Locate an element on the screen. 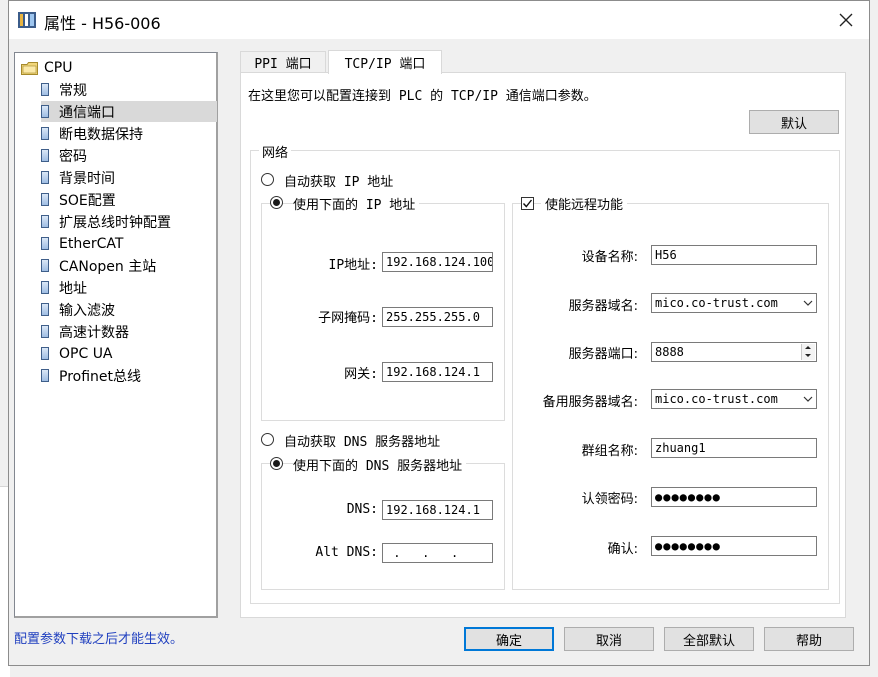  cancel-button: 取消 is located at coordinates (609, 639).